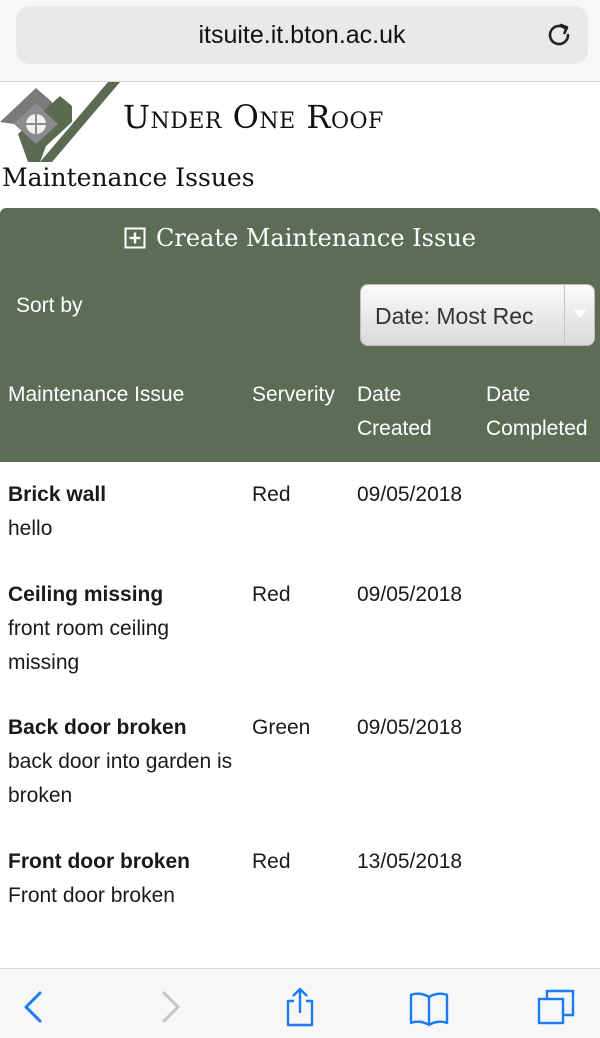  Describe the element at coordinates (253, 117) in the screenshot. I see `brand-name: Under One Roof` at that location.